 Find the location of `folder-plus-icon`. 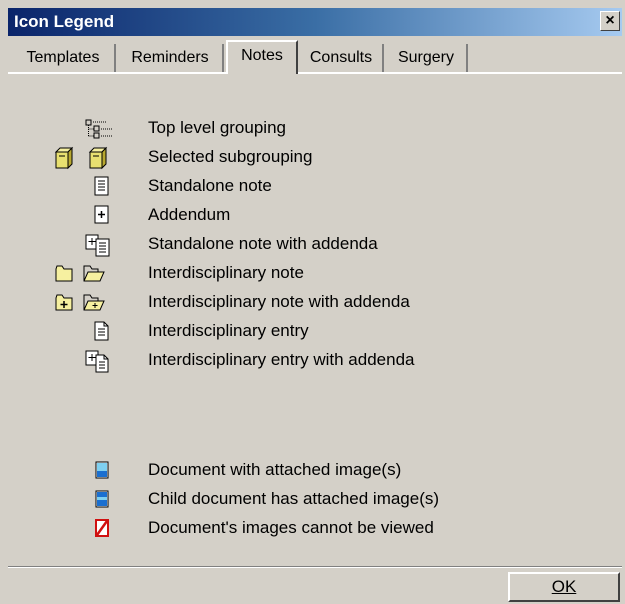

folder-plus-icon is located at coordinates (80, 302).